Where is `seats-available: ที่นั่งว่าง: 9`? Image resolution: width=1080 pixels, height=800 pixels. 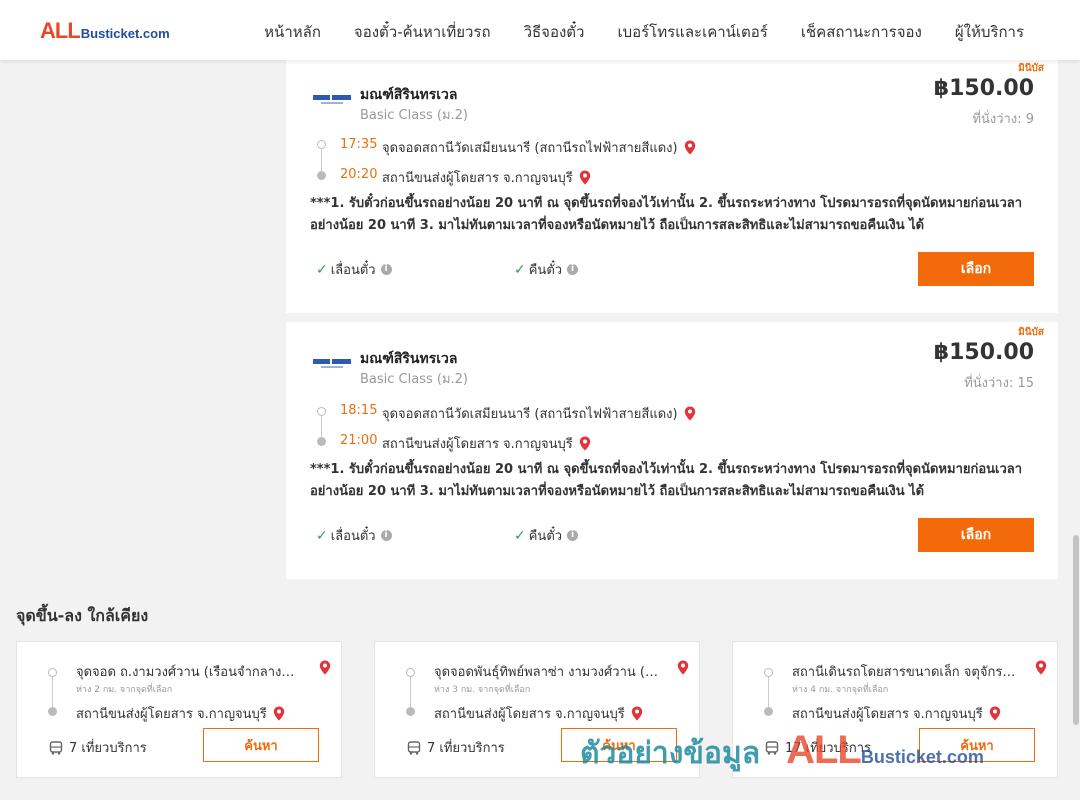 seats-available: ที่นั่งว่าง: 9 is located at coordinates (1003, 119).